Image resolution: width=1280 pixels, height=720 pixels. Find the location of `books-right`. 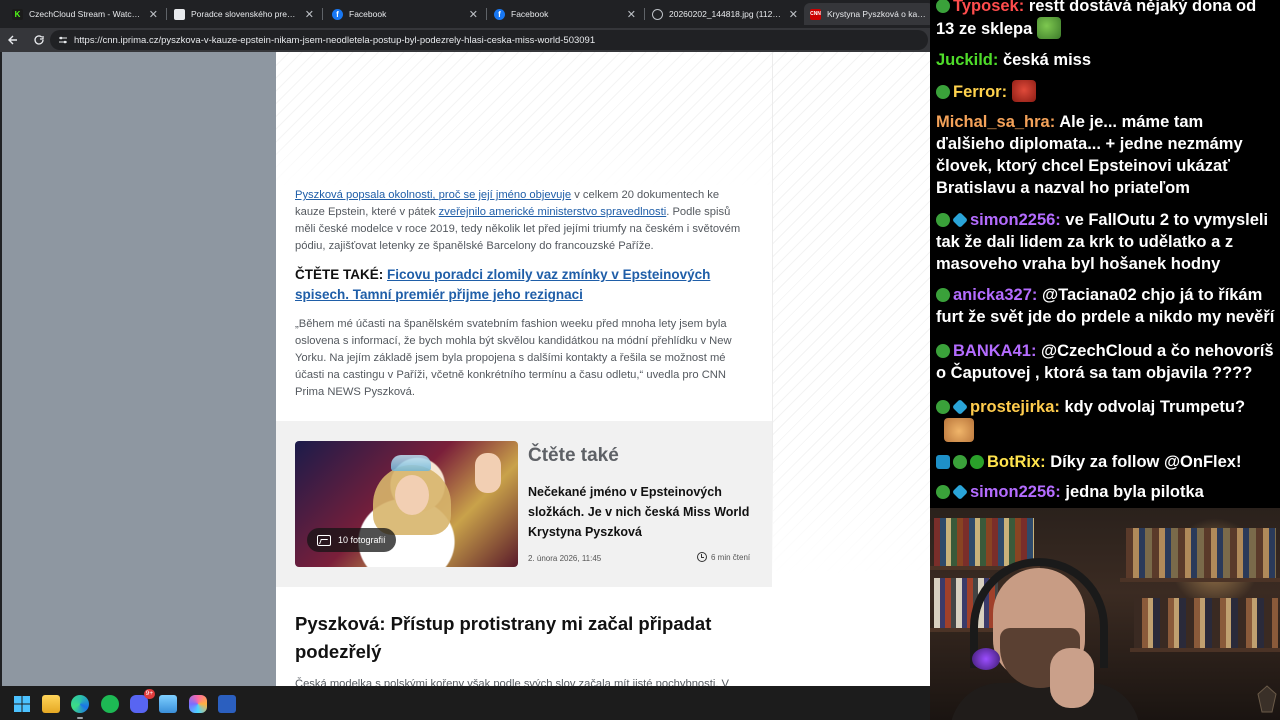

books-right is located at coordinates (1201, 553).